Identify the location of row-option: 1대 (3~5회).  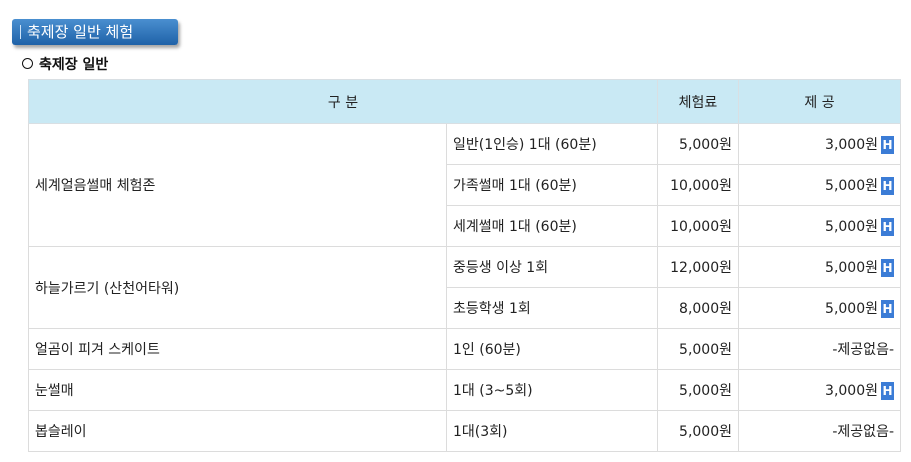
(552, 390).